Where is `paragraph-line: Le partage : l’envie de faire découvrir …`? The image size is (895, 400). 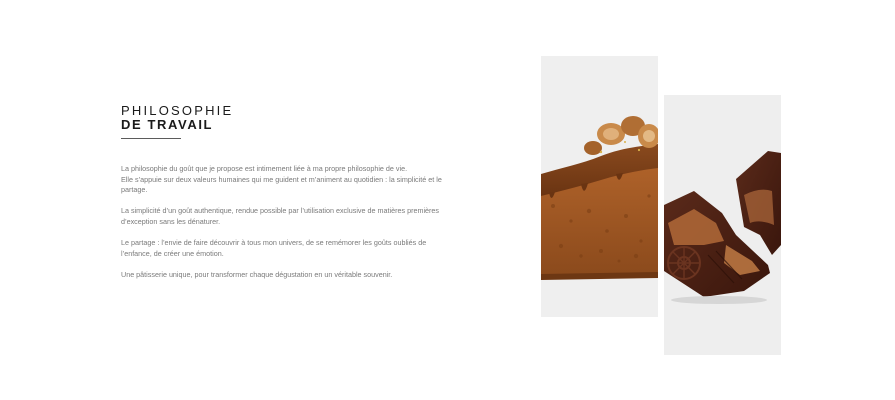 paragraph-line: Le partage : l’envie de faire découvrir … is located at coordinates (274, 243).